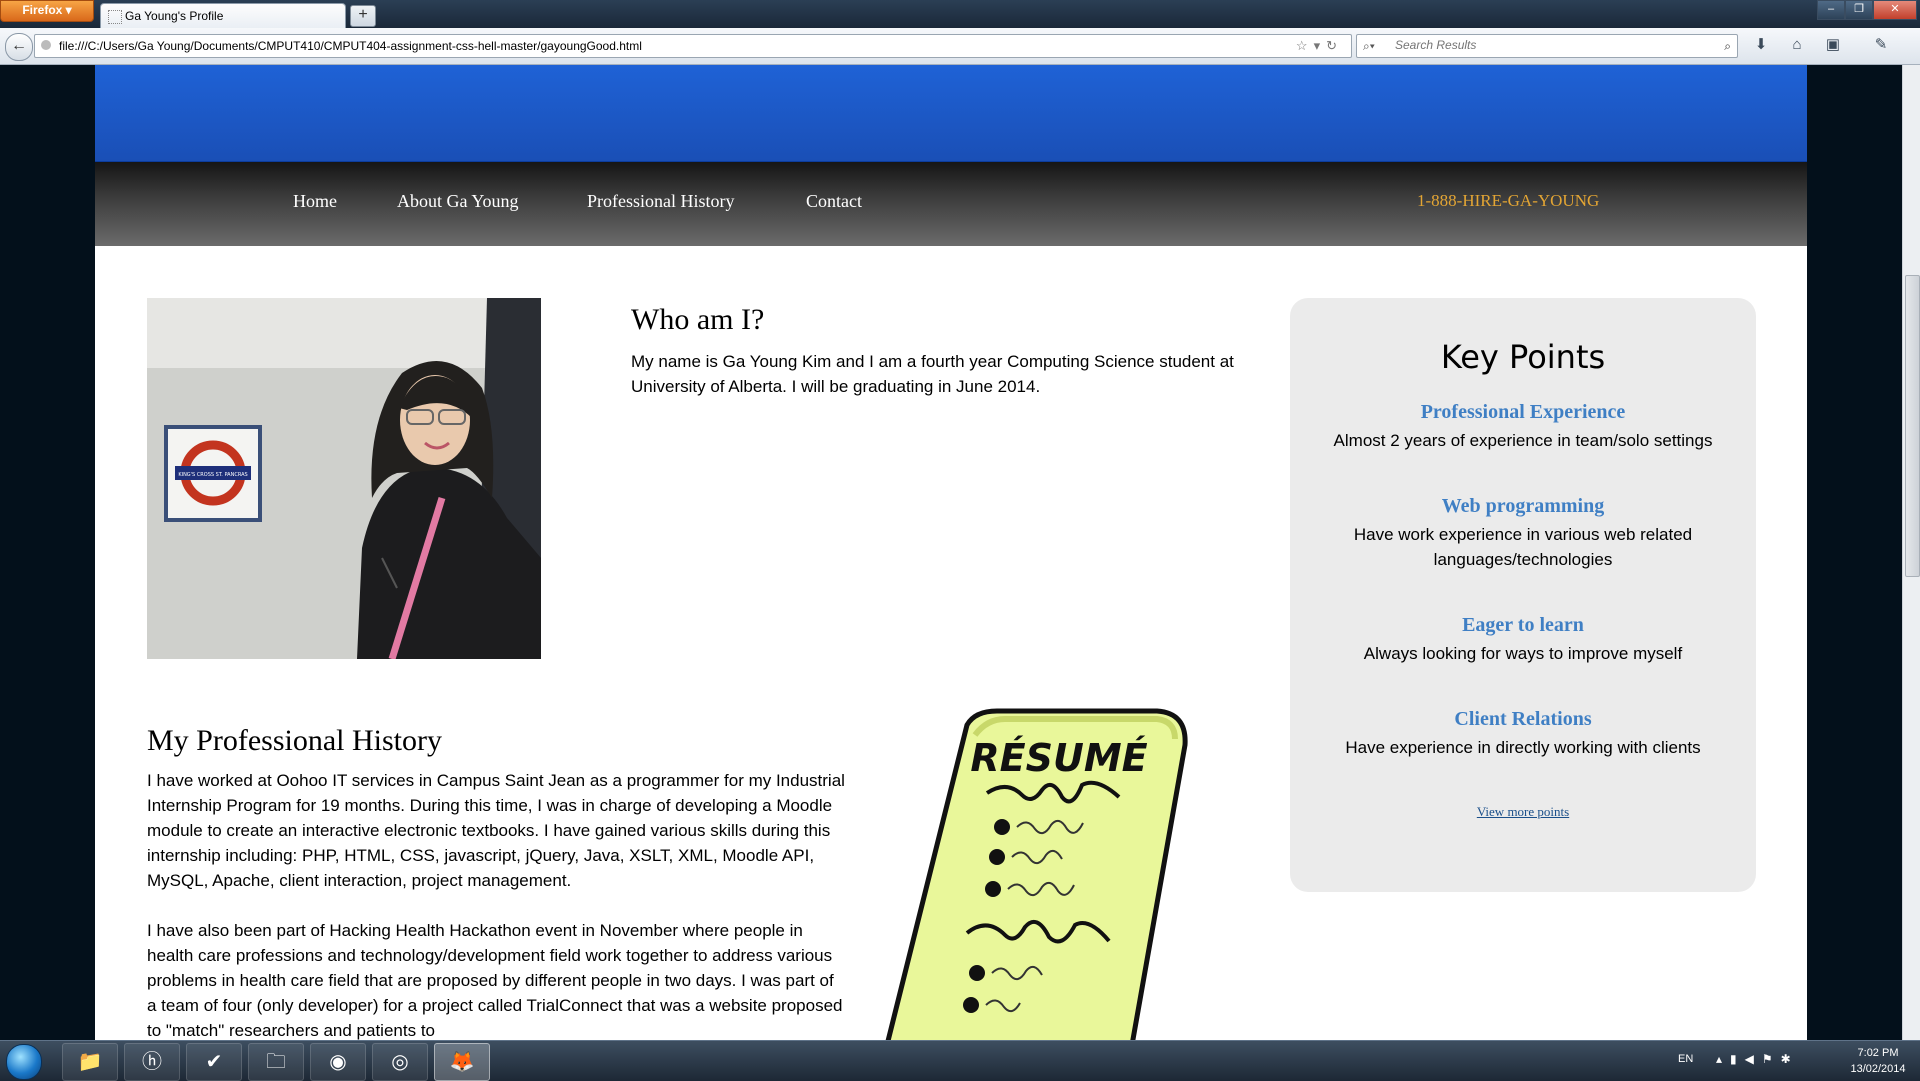  Describe the element at coordinates (1878, 1053) in the screenshot. I see `clock-time: 7:02 PM` at that location.